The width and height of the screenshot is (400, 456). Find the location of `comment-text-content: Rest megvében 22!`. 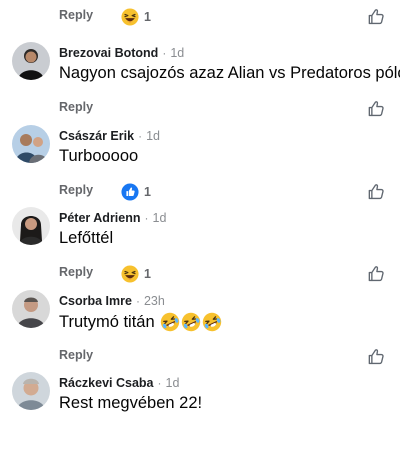

comment-text-content: Rest megvében 22! is located at coordinates (131, 403).